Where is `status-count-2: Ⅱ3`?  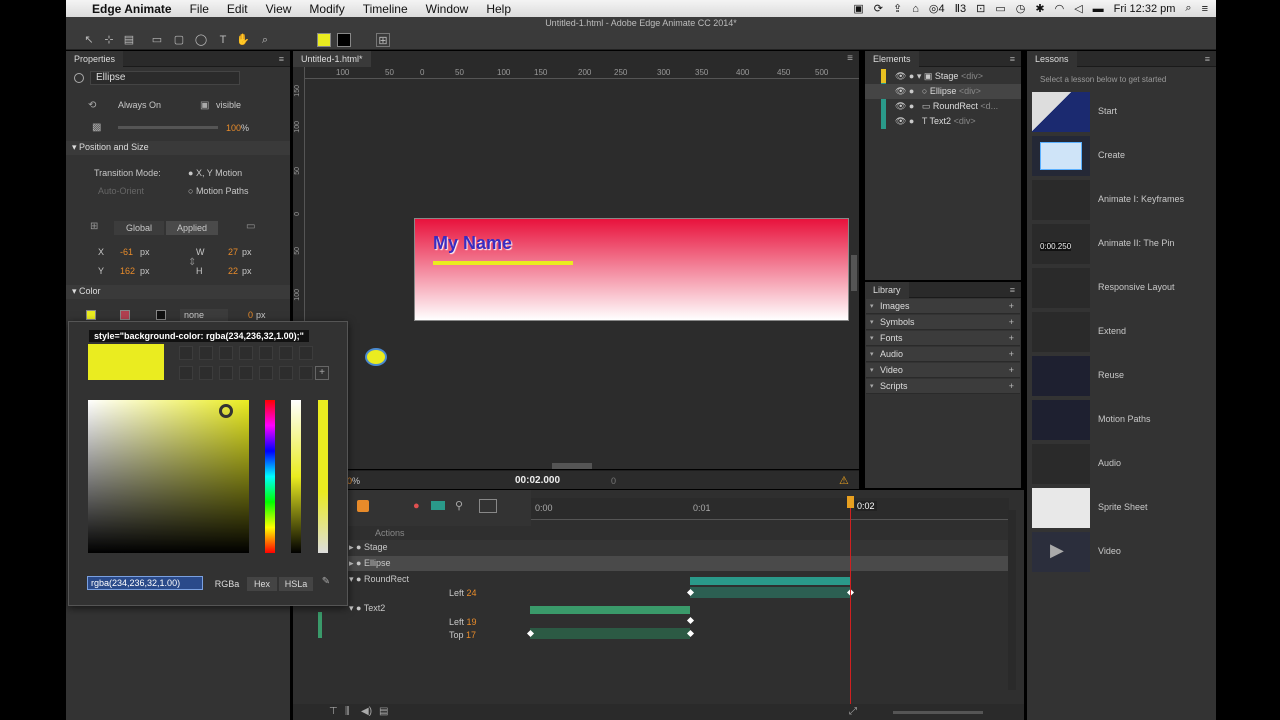 status-count-2: Ⅱ3 is located at coordinates (961, 8).